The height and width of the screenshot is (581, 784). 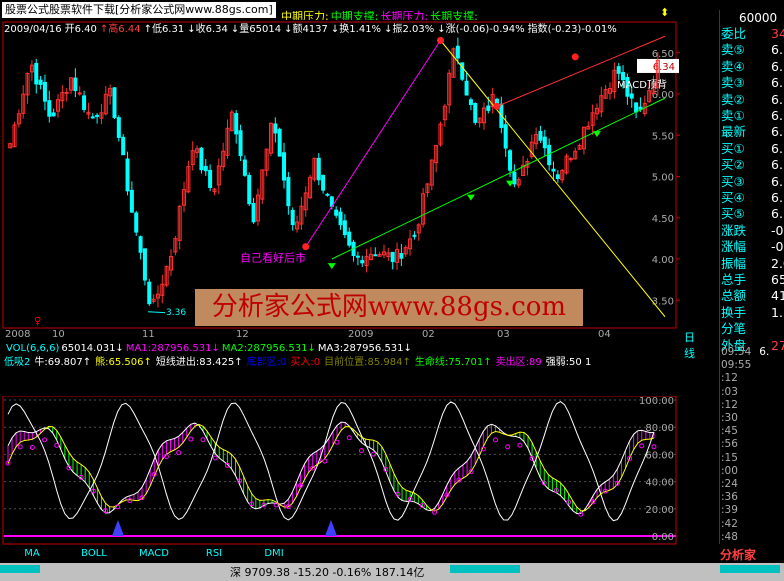 I want to click on ind-row-item: 底部区:0, so click(x=266, y=362).